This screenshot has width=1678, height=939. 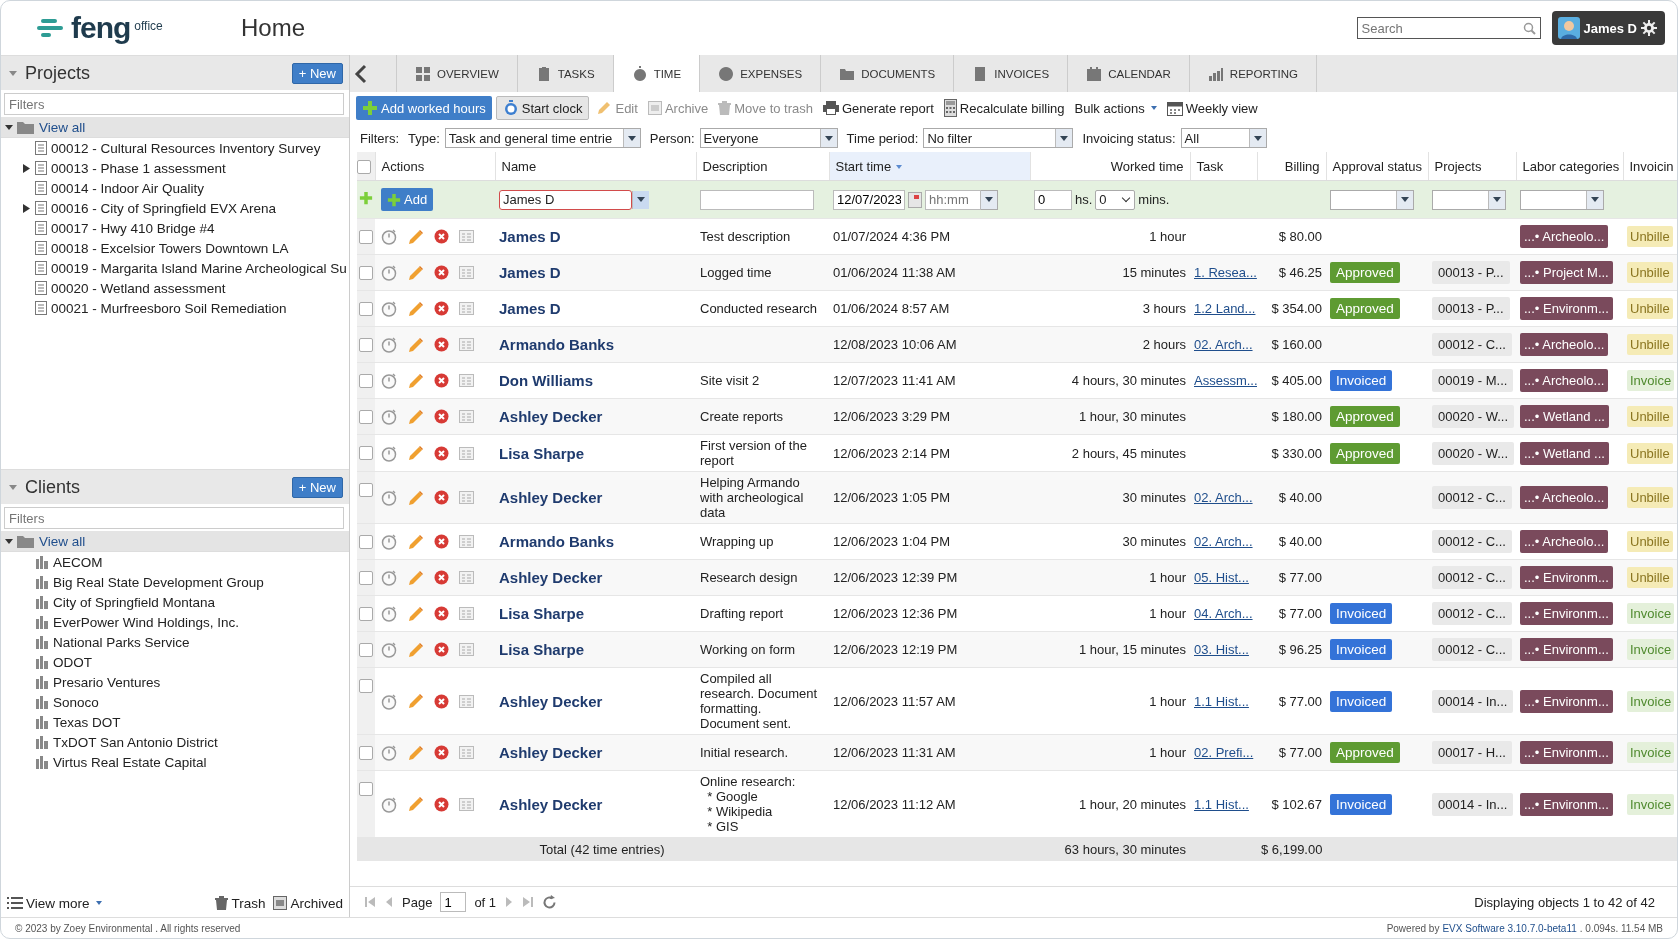 I want to click on hours-field: 0, so click(x=1053, y=199).